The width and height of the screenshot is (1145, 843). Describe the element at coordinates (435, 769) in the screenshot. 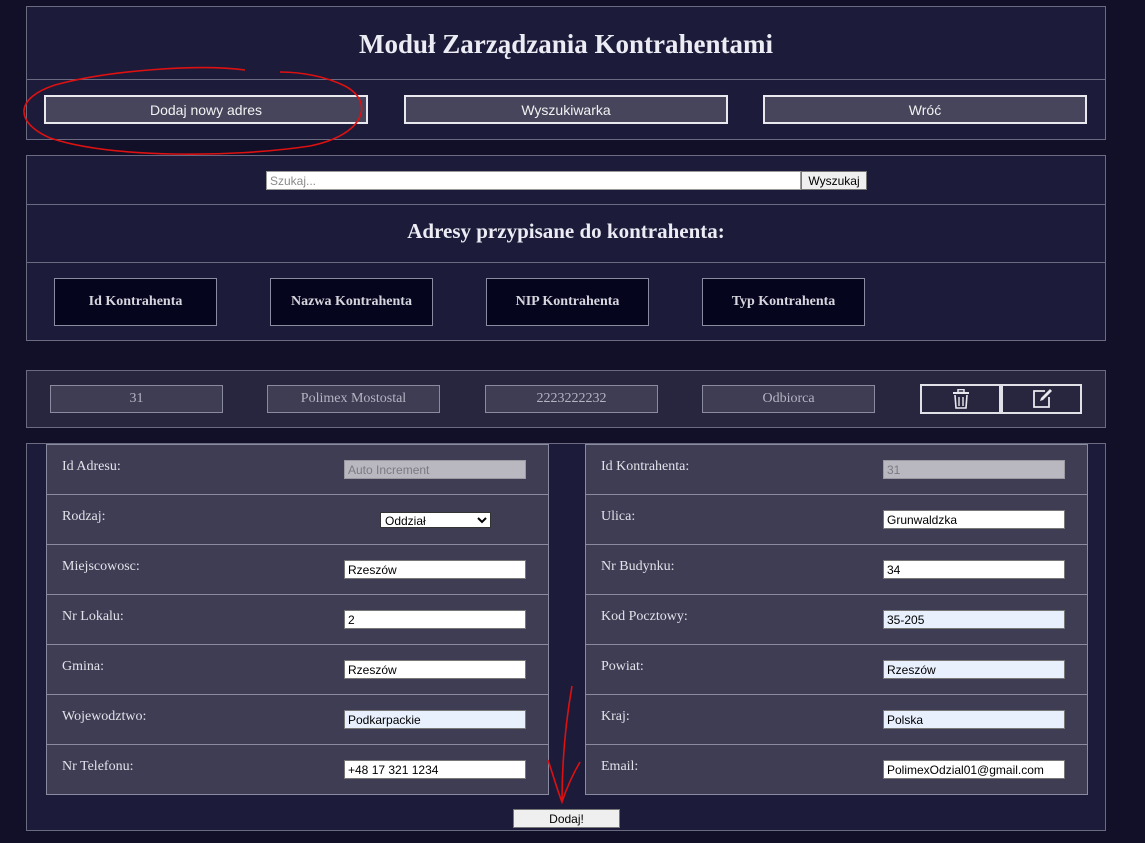

I see `phone-field` at that location.